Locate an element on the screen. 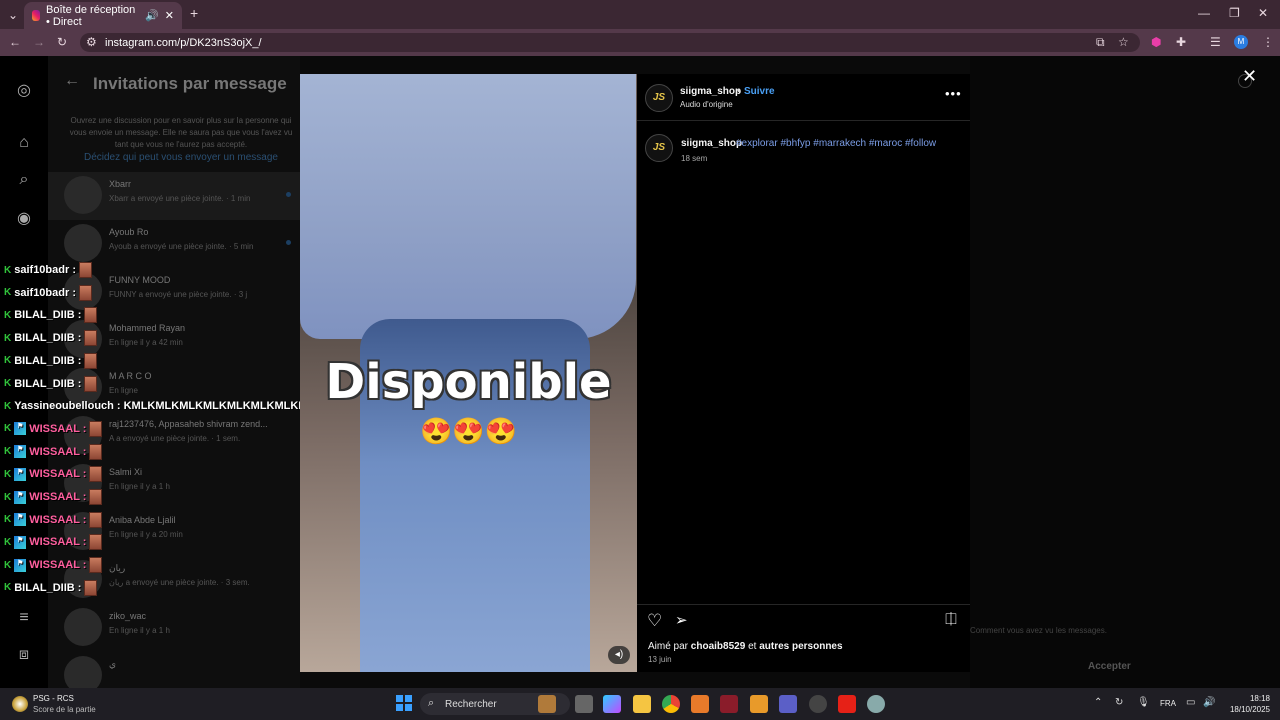 The height and width of the screenshot is (720, 1280). news-title: PSG - RCS is located at coordinates (53, 698).